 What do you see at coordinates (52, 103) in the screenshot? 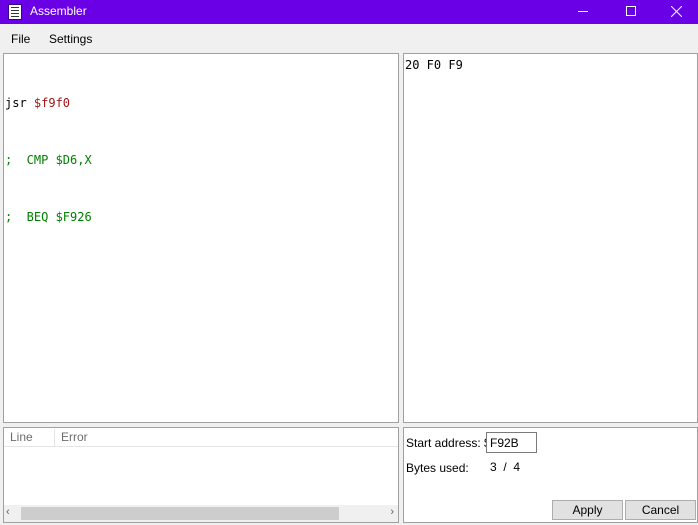
I see `operand: $f9f0` at bounding box center [52, 103].